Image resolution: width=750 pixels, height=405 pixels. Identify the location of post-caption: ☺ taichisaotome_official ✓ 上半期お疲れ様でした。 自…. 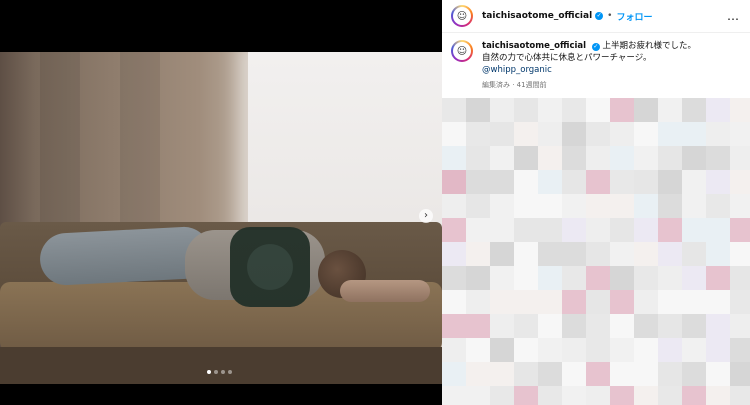
(596, 65).